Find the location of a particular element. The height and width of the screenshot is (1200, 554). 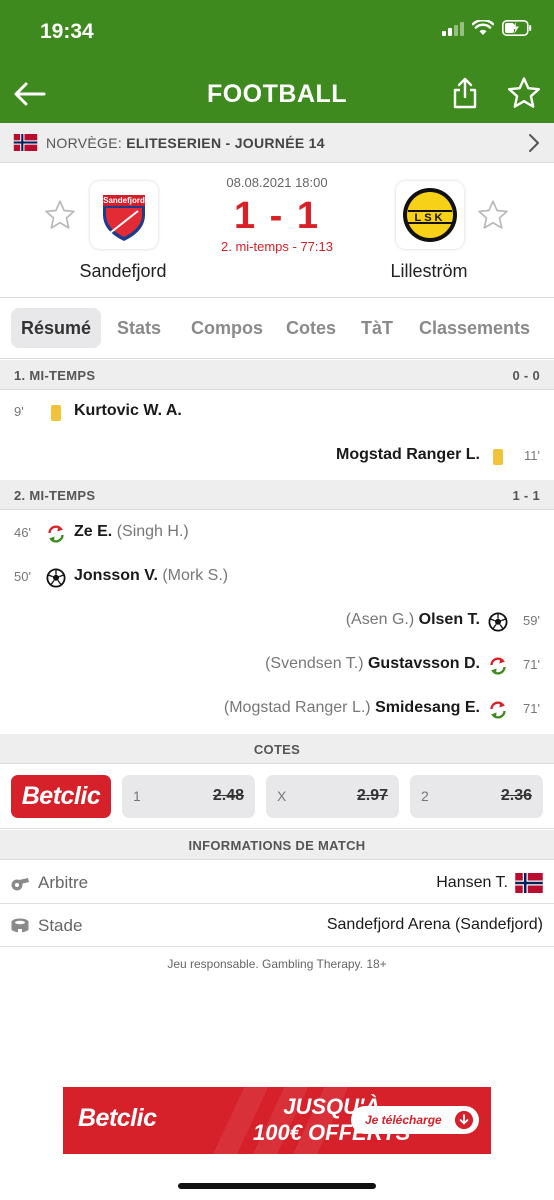

event-row: 71' (Svendsen T.) Gustavsson D. is located at coordinates (277, 666).